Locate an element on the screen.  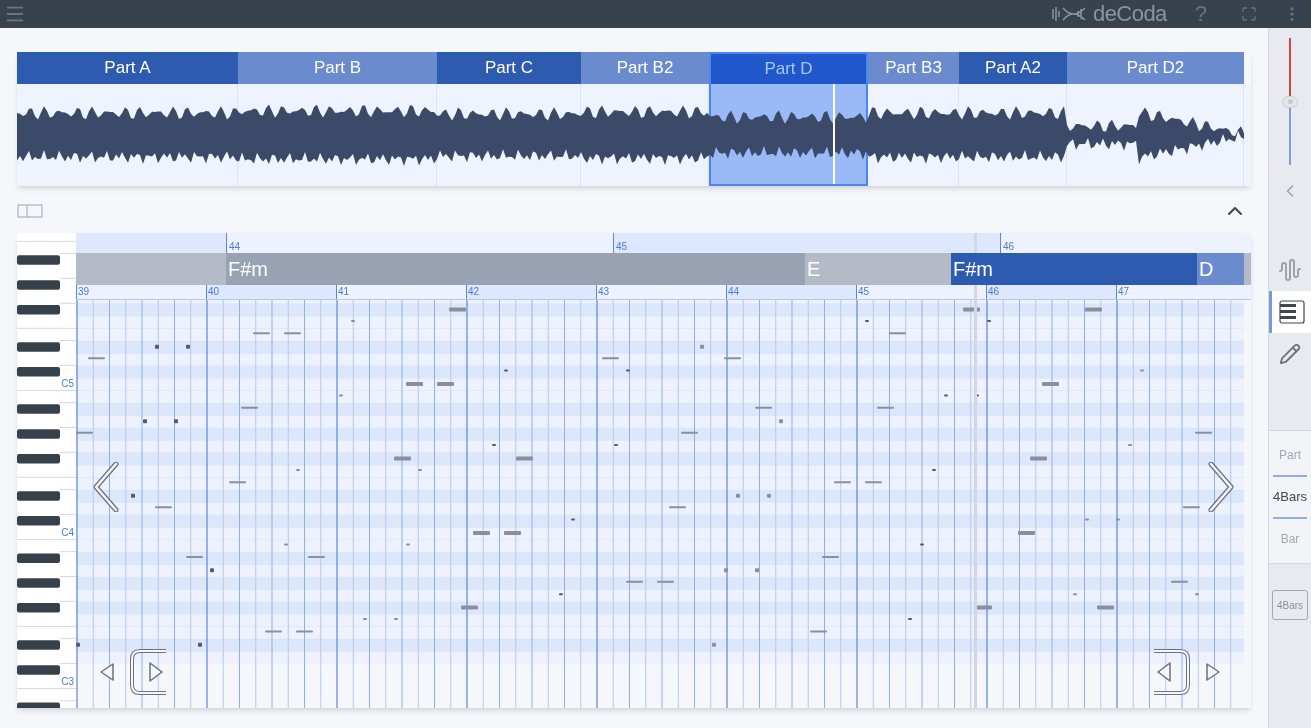
chord-block: D is located at coordinates (1220, 269).